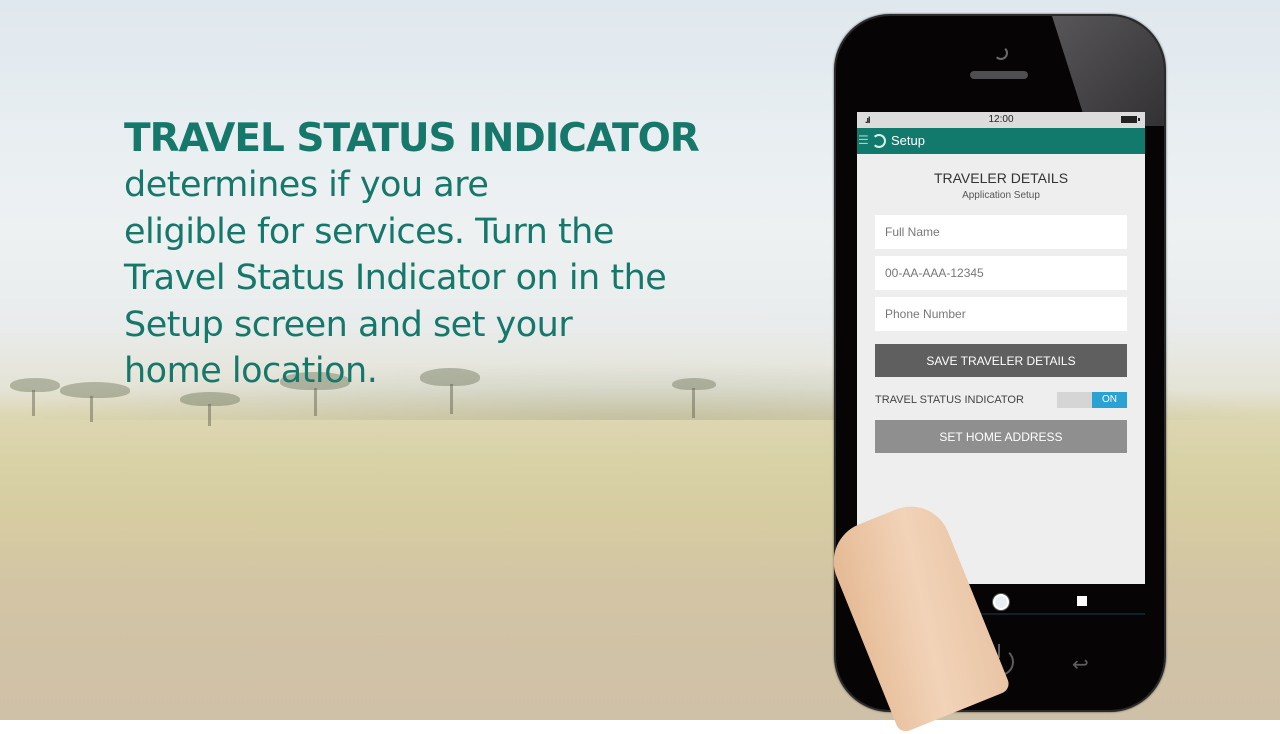  I want to click on save-traveler-details-button: SAVE TRAVELER DETAILS, so click(1001, 360).